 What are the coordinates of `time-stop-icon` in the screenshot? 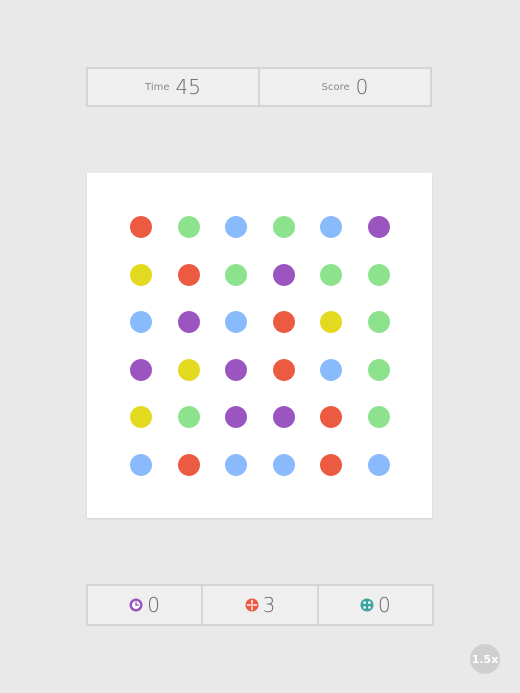 It's located at (136, 605).